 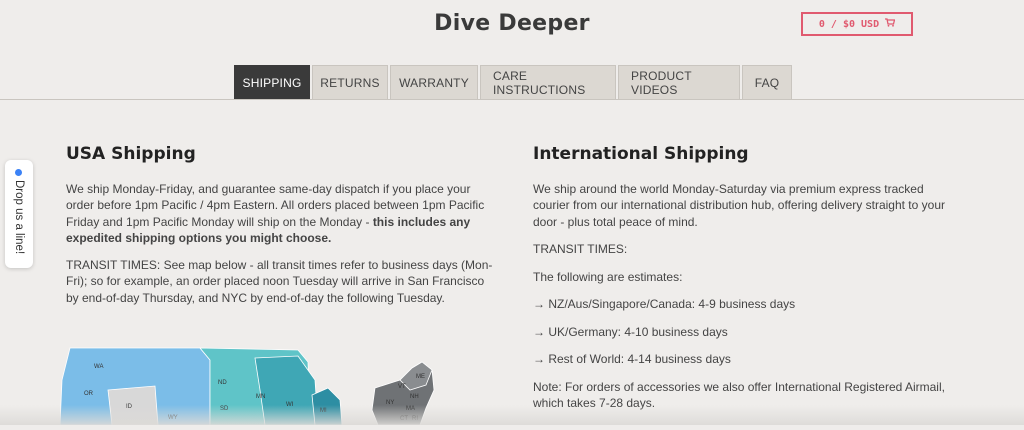 What do you see at coordinates (608, 276) in the screenshot?
I see `international-estimates-label: The following are estimates:` at bounding box center [608, 276].